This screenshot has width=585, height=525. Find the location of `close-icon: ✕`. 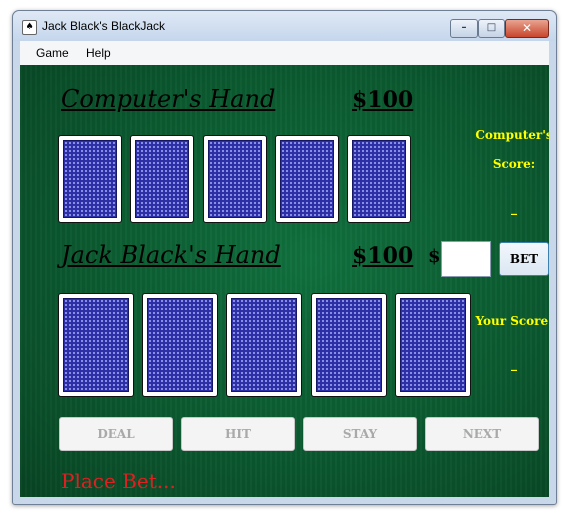

close-icon: ✕ is located at coordinates (527, 28).